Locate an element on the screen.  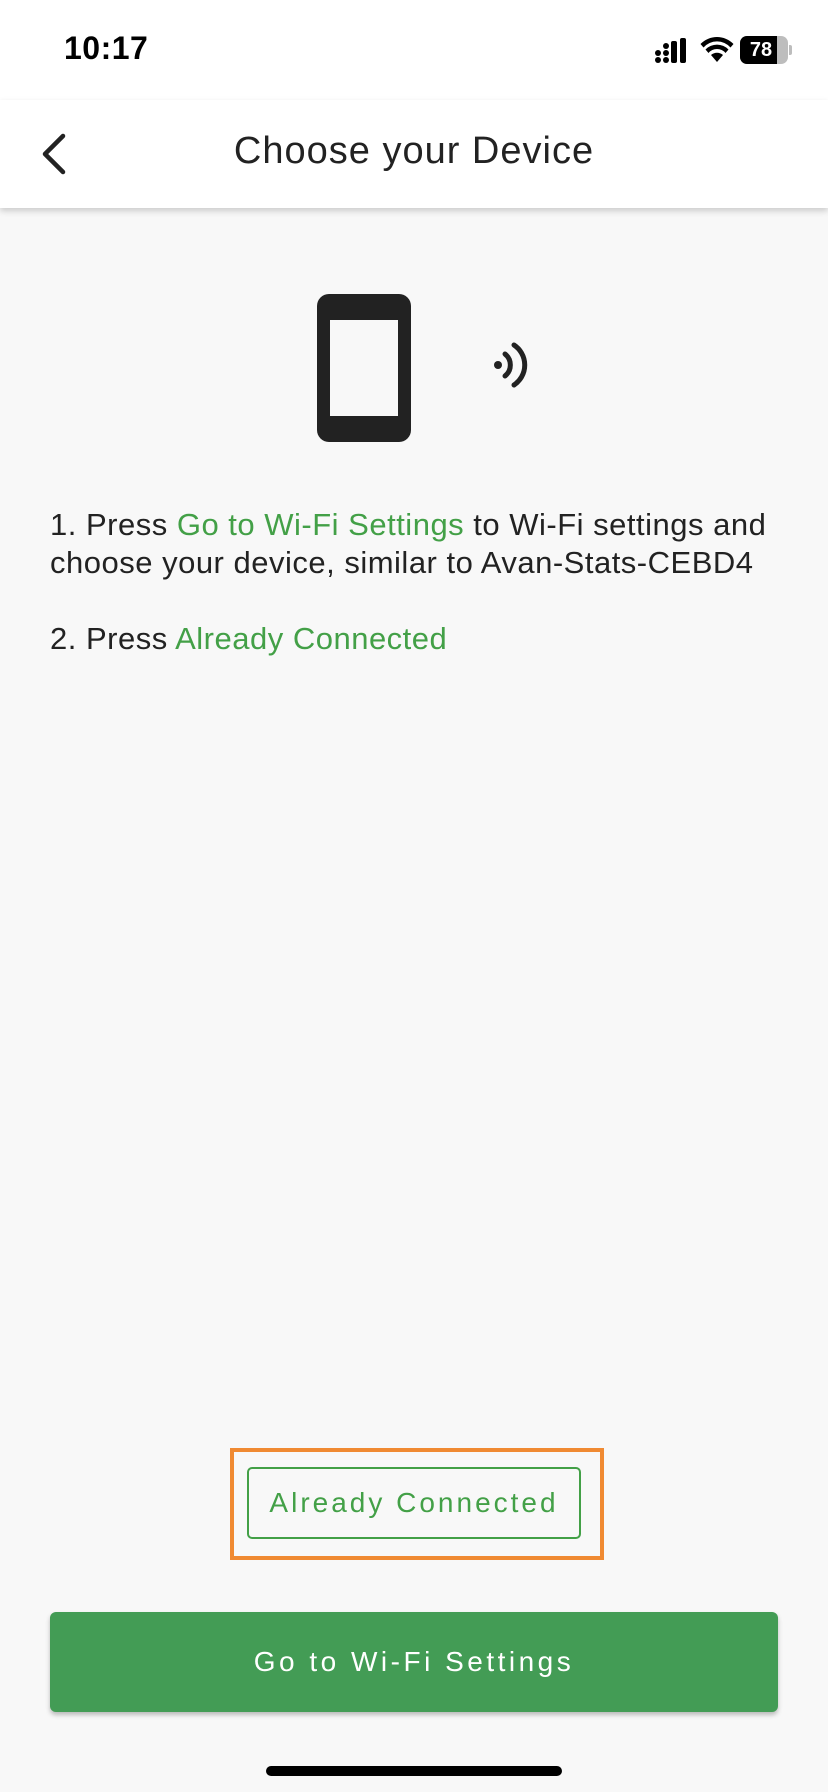
home-indicator is located at coordinates (414, 1771).